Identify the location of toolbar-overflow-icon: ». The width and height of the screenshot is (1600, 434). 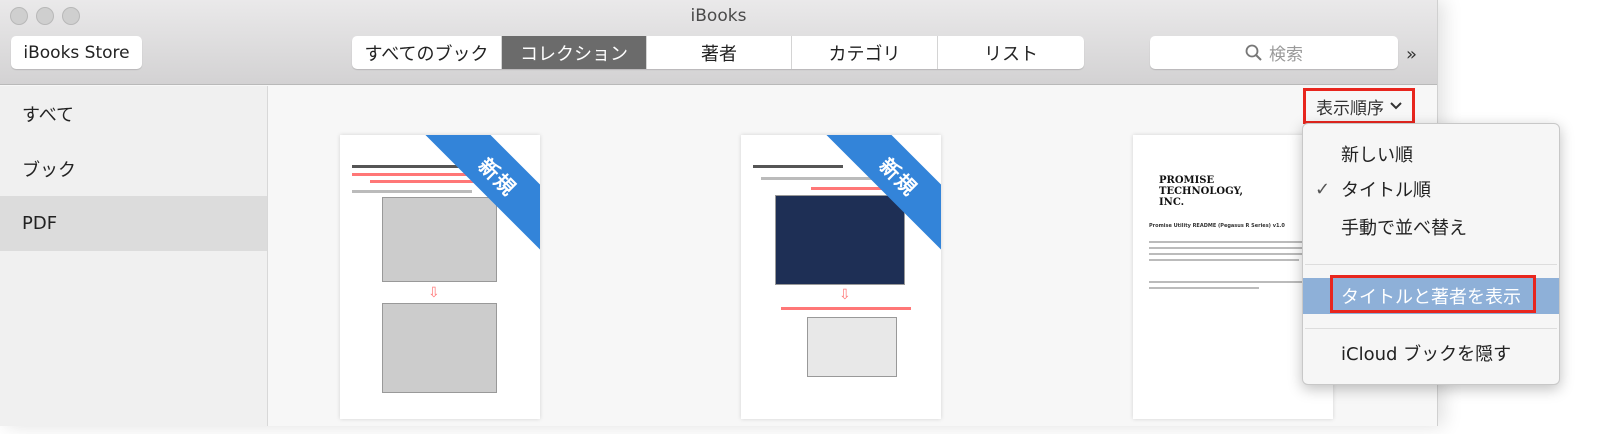
(1411, 54).